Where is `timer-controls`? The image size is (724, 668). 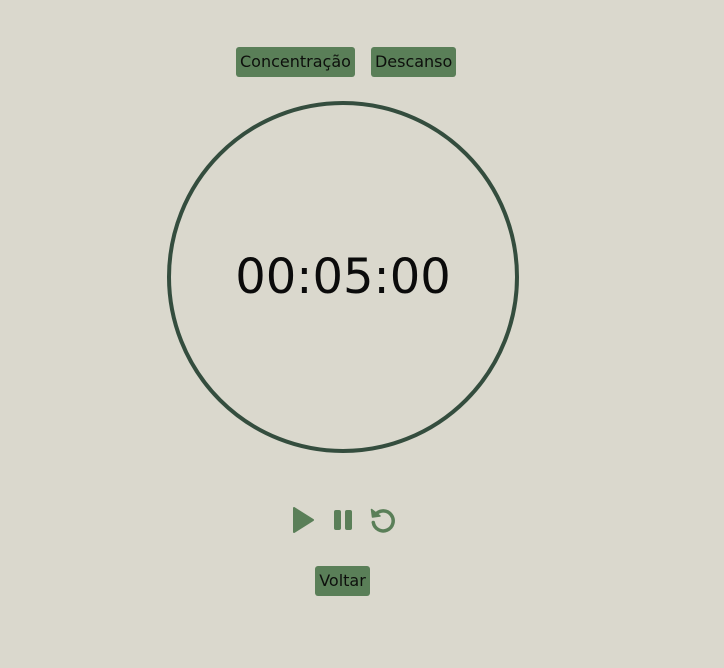
timer-controls is located at coordinates (343, 520).